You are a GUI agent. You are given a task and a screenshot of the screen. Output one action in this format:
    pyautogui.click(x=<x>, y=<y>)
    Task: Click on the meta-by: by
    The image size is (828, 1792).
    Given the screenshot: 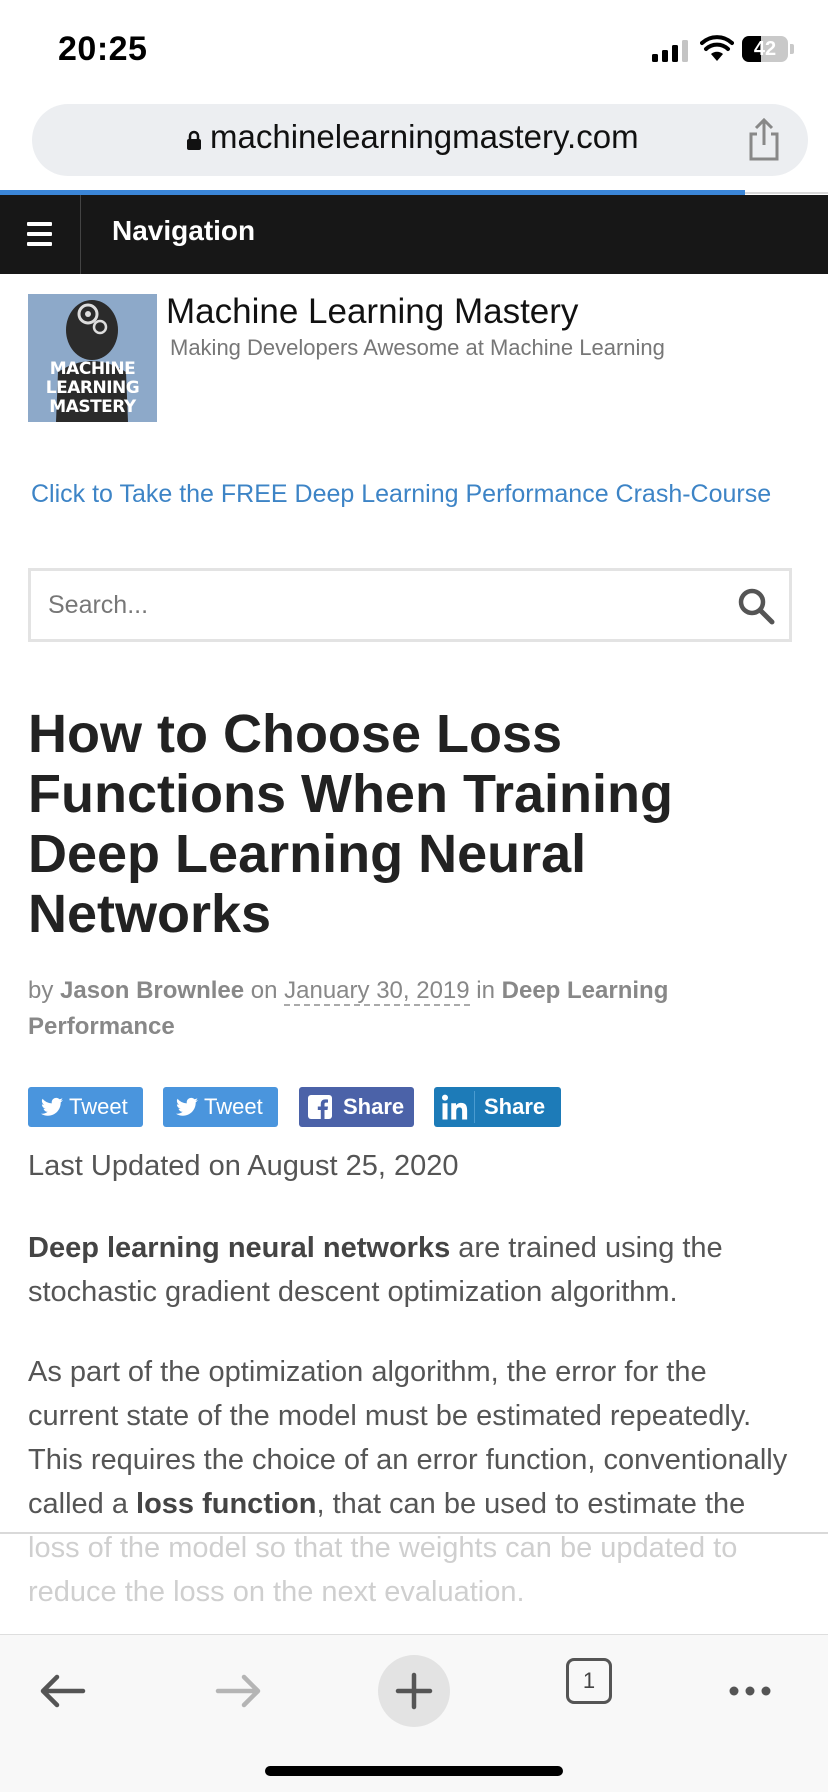 What is the action you would take?
    pyautogui.click(x=41, y=990)
    